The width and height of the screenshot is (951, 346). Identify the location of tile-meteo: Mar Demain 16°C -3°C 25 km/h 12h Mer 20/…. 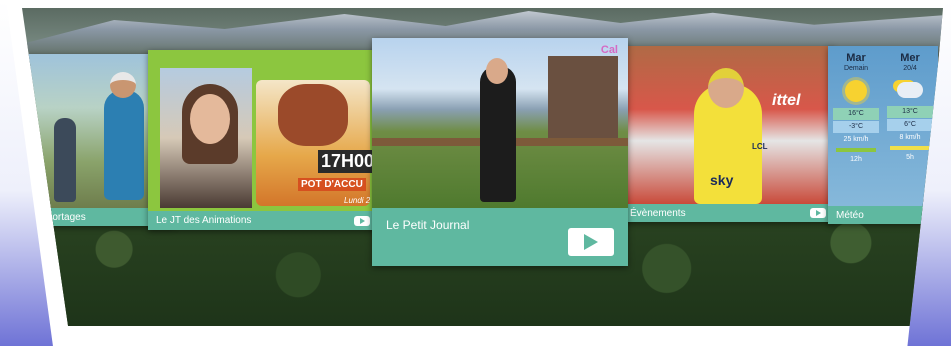
(883, 135).